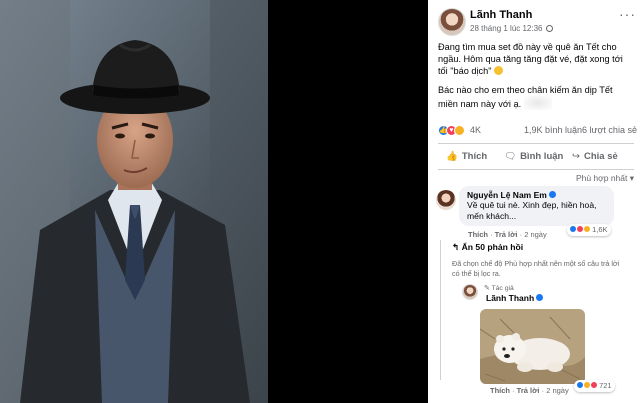 This screenshot has width=640, height=403. I want to click on share-count: 6 lượt chia sẻ, so click(609, 130).